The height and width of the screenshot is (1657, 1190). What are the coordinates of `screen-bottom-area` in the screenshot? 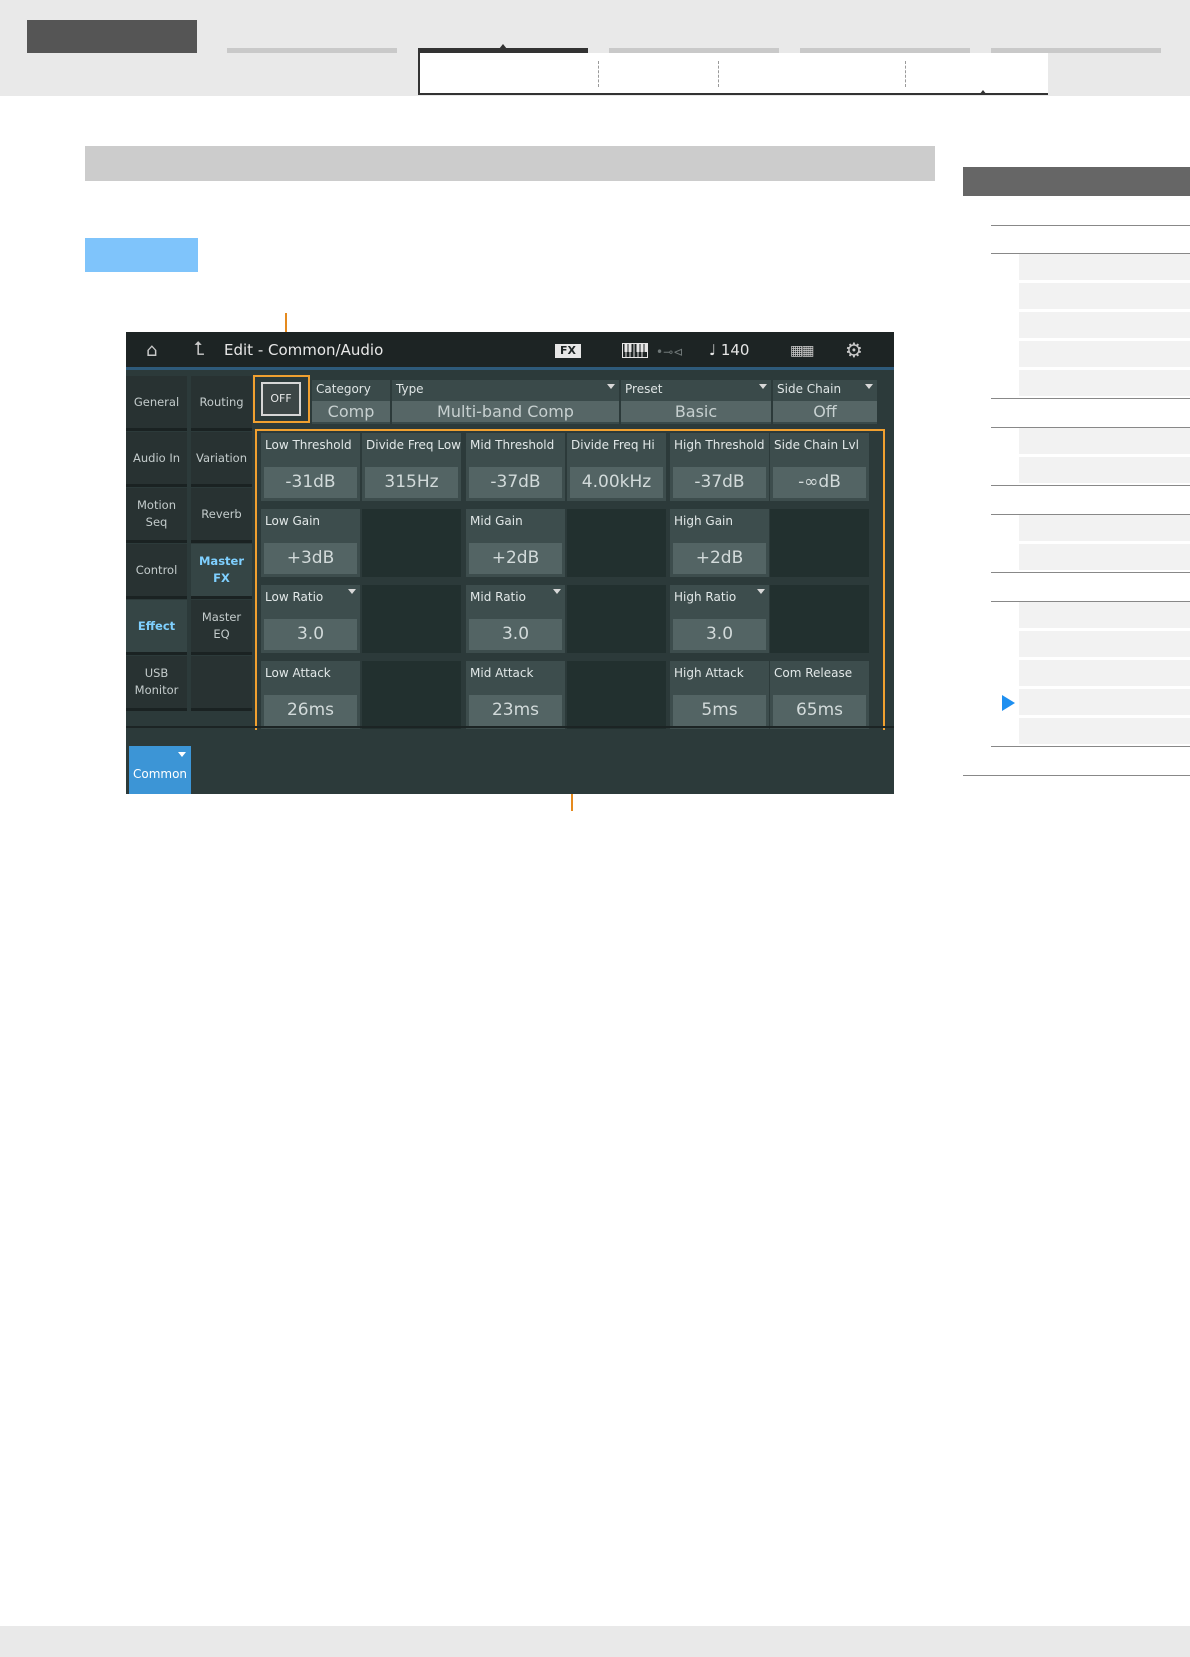 It's located at (510, 762).